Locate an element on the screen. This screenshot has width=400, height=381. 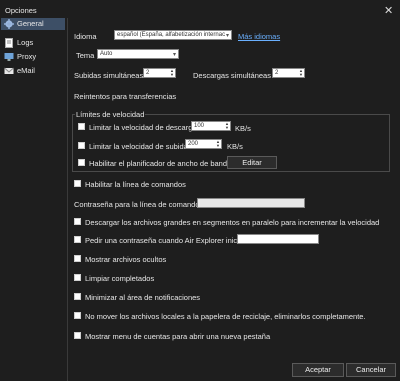
descargas-stepper: 2 ▲ ▼ is located at coordinates (288, 73).